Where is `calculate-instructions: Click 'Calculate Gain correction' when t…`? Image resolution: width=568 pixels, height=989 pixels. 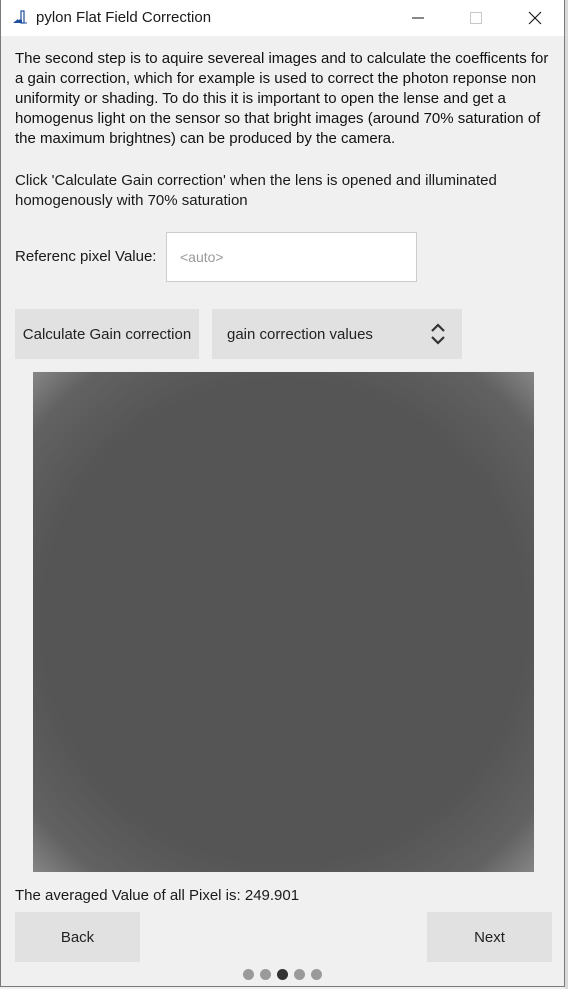
calculate-instructions: Click 'Calculate Gain correction' when t… is located at coordinates (256, 190).